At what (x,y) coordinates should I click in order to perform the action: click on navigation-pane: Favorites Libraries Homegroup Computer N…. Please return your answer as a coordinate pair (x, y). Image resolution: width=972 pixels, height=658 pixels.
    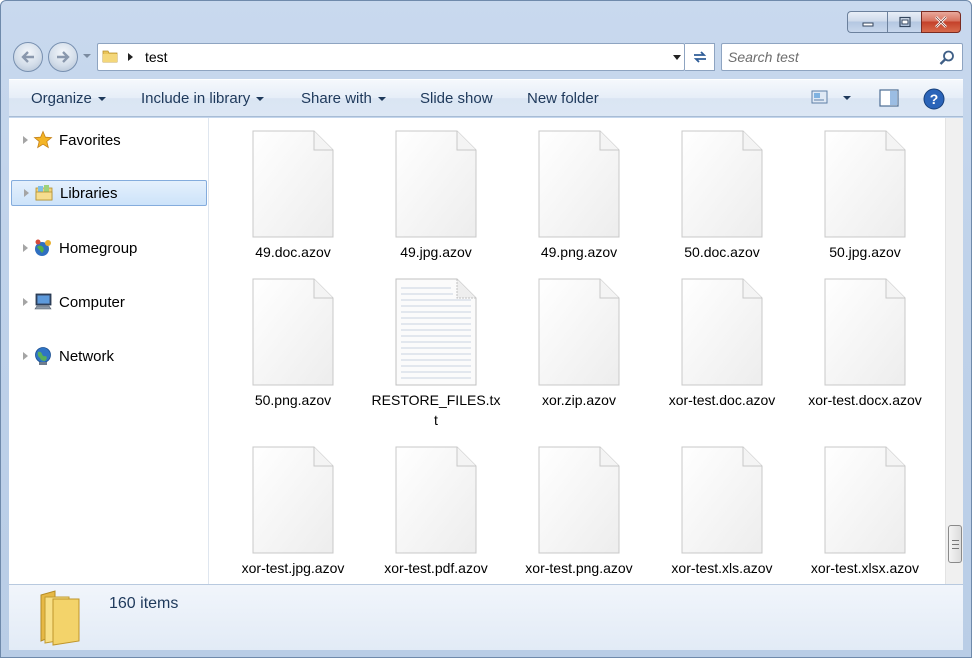
    Looking at the image, I should click on (109, 351).